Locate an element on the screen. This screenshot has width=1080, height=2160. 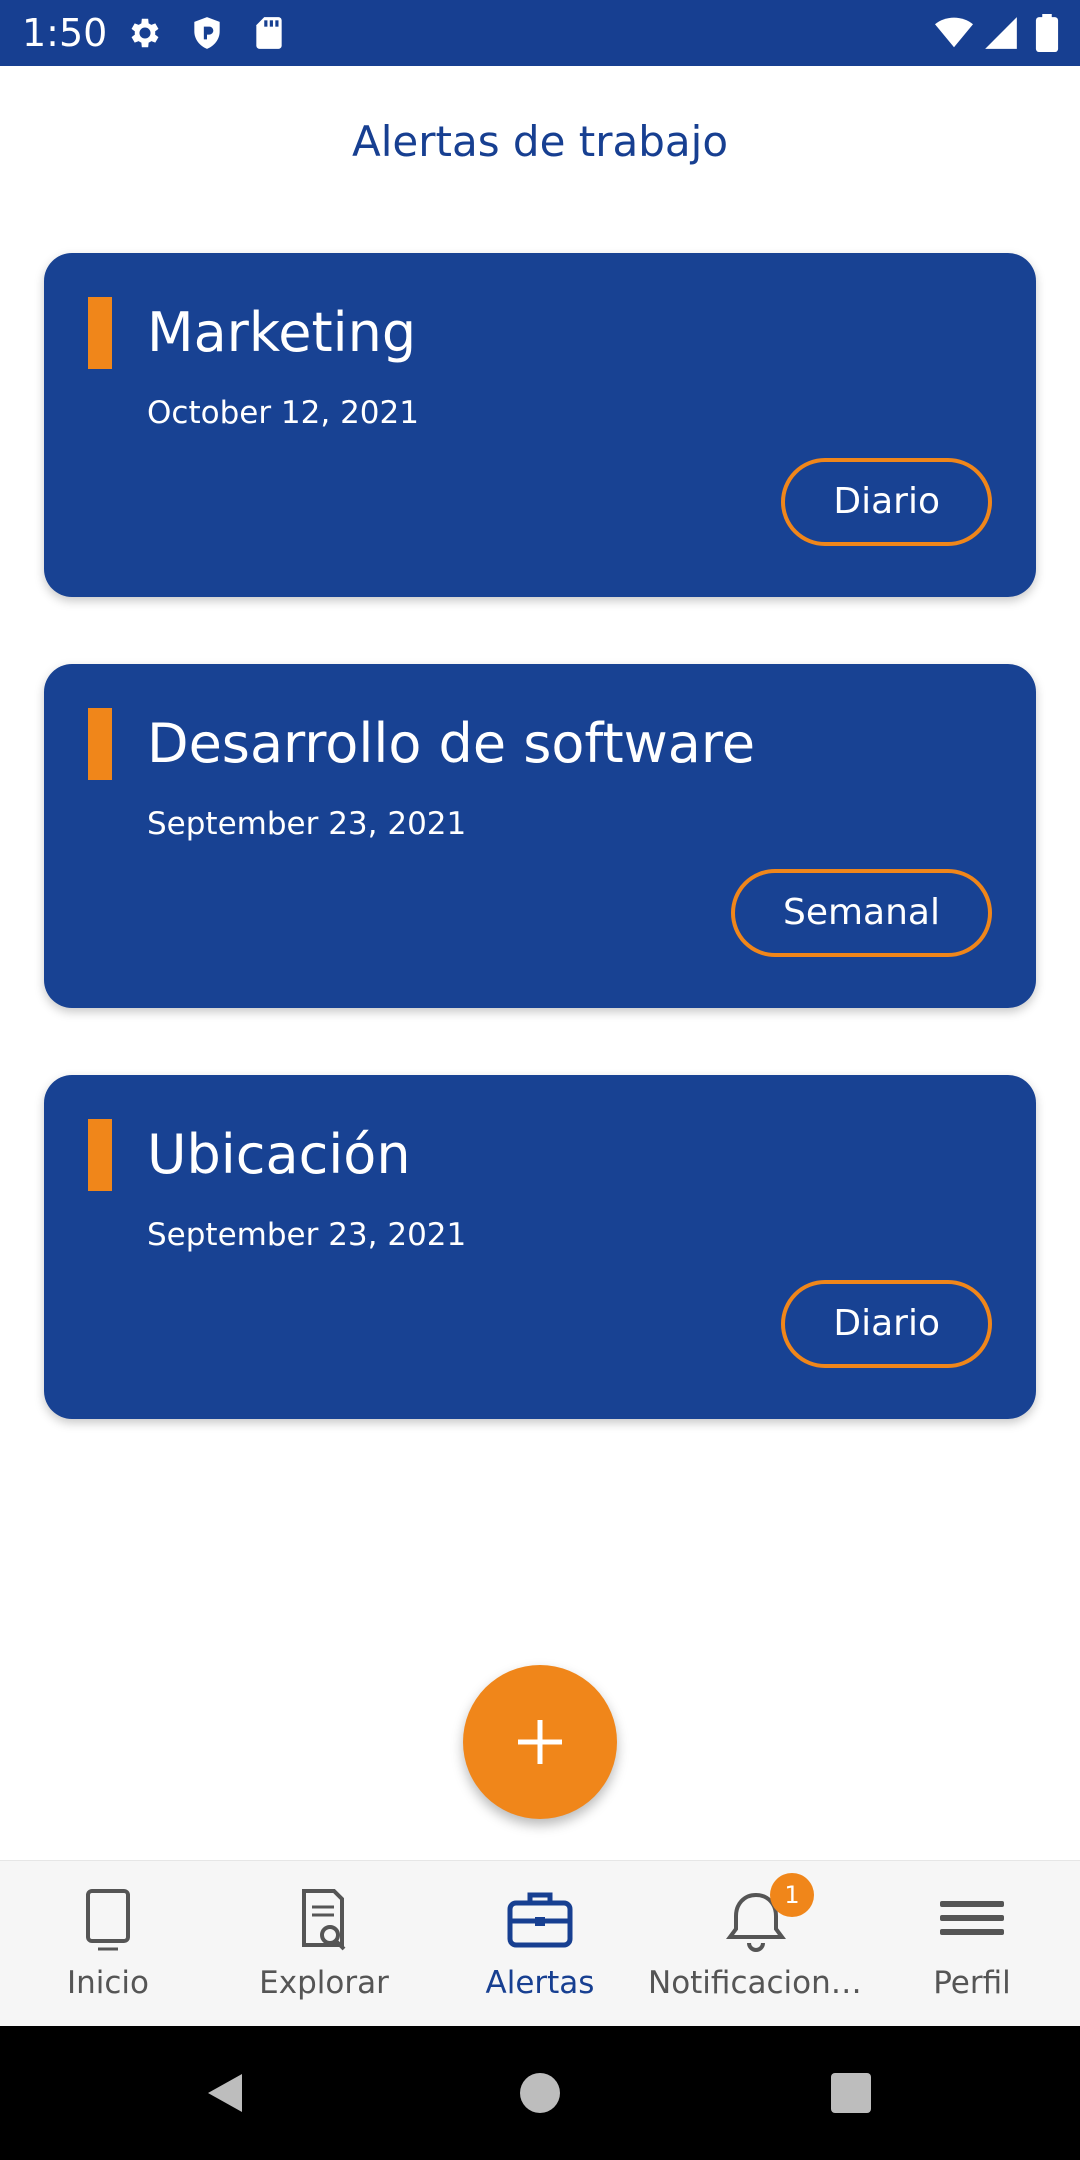
briefcase-icon is located at coordinates (540, 1920).